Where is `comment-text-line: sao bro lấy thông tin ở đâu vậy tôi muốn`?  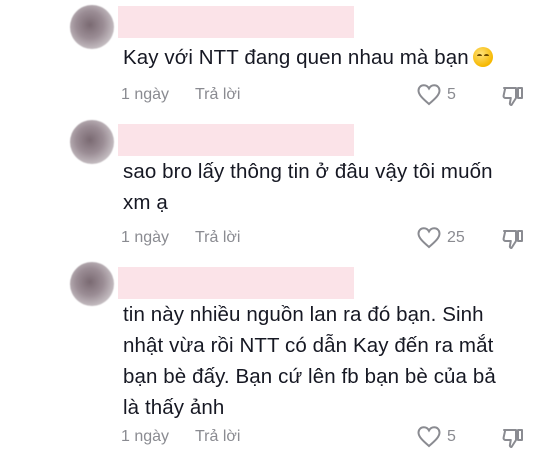
comment-text-line: sao bro lấy thông tin ở đâu vậy tôi muốn is located at coordinates (308, 171).